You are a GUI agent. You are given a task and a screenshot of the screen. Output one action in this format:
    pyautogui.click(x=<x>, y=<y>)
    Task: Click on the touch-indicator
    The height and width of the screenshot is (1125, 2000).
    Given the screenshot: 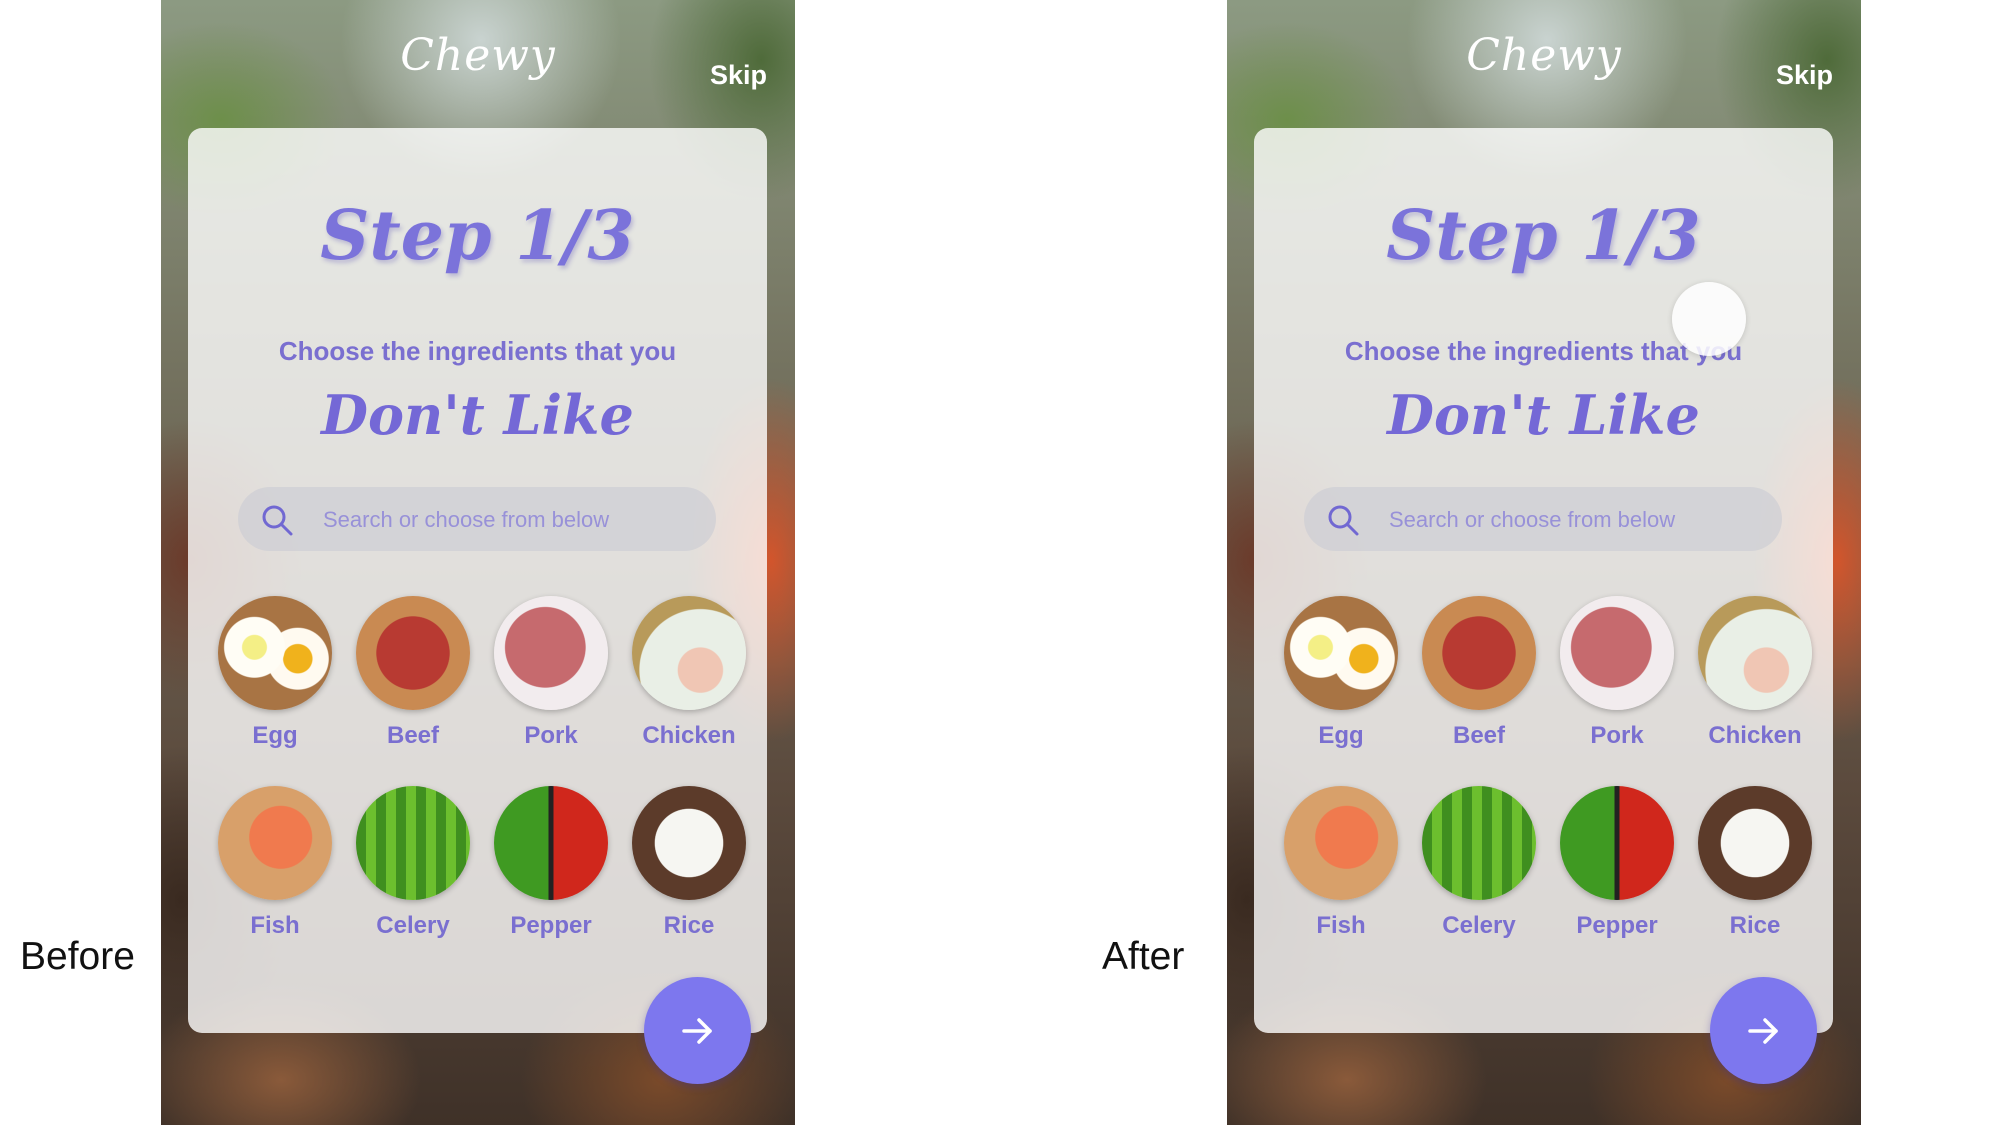 What is the action you would take?
    pyautogui.click(x=1709, y=319)
    